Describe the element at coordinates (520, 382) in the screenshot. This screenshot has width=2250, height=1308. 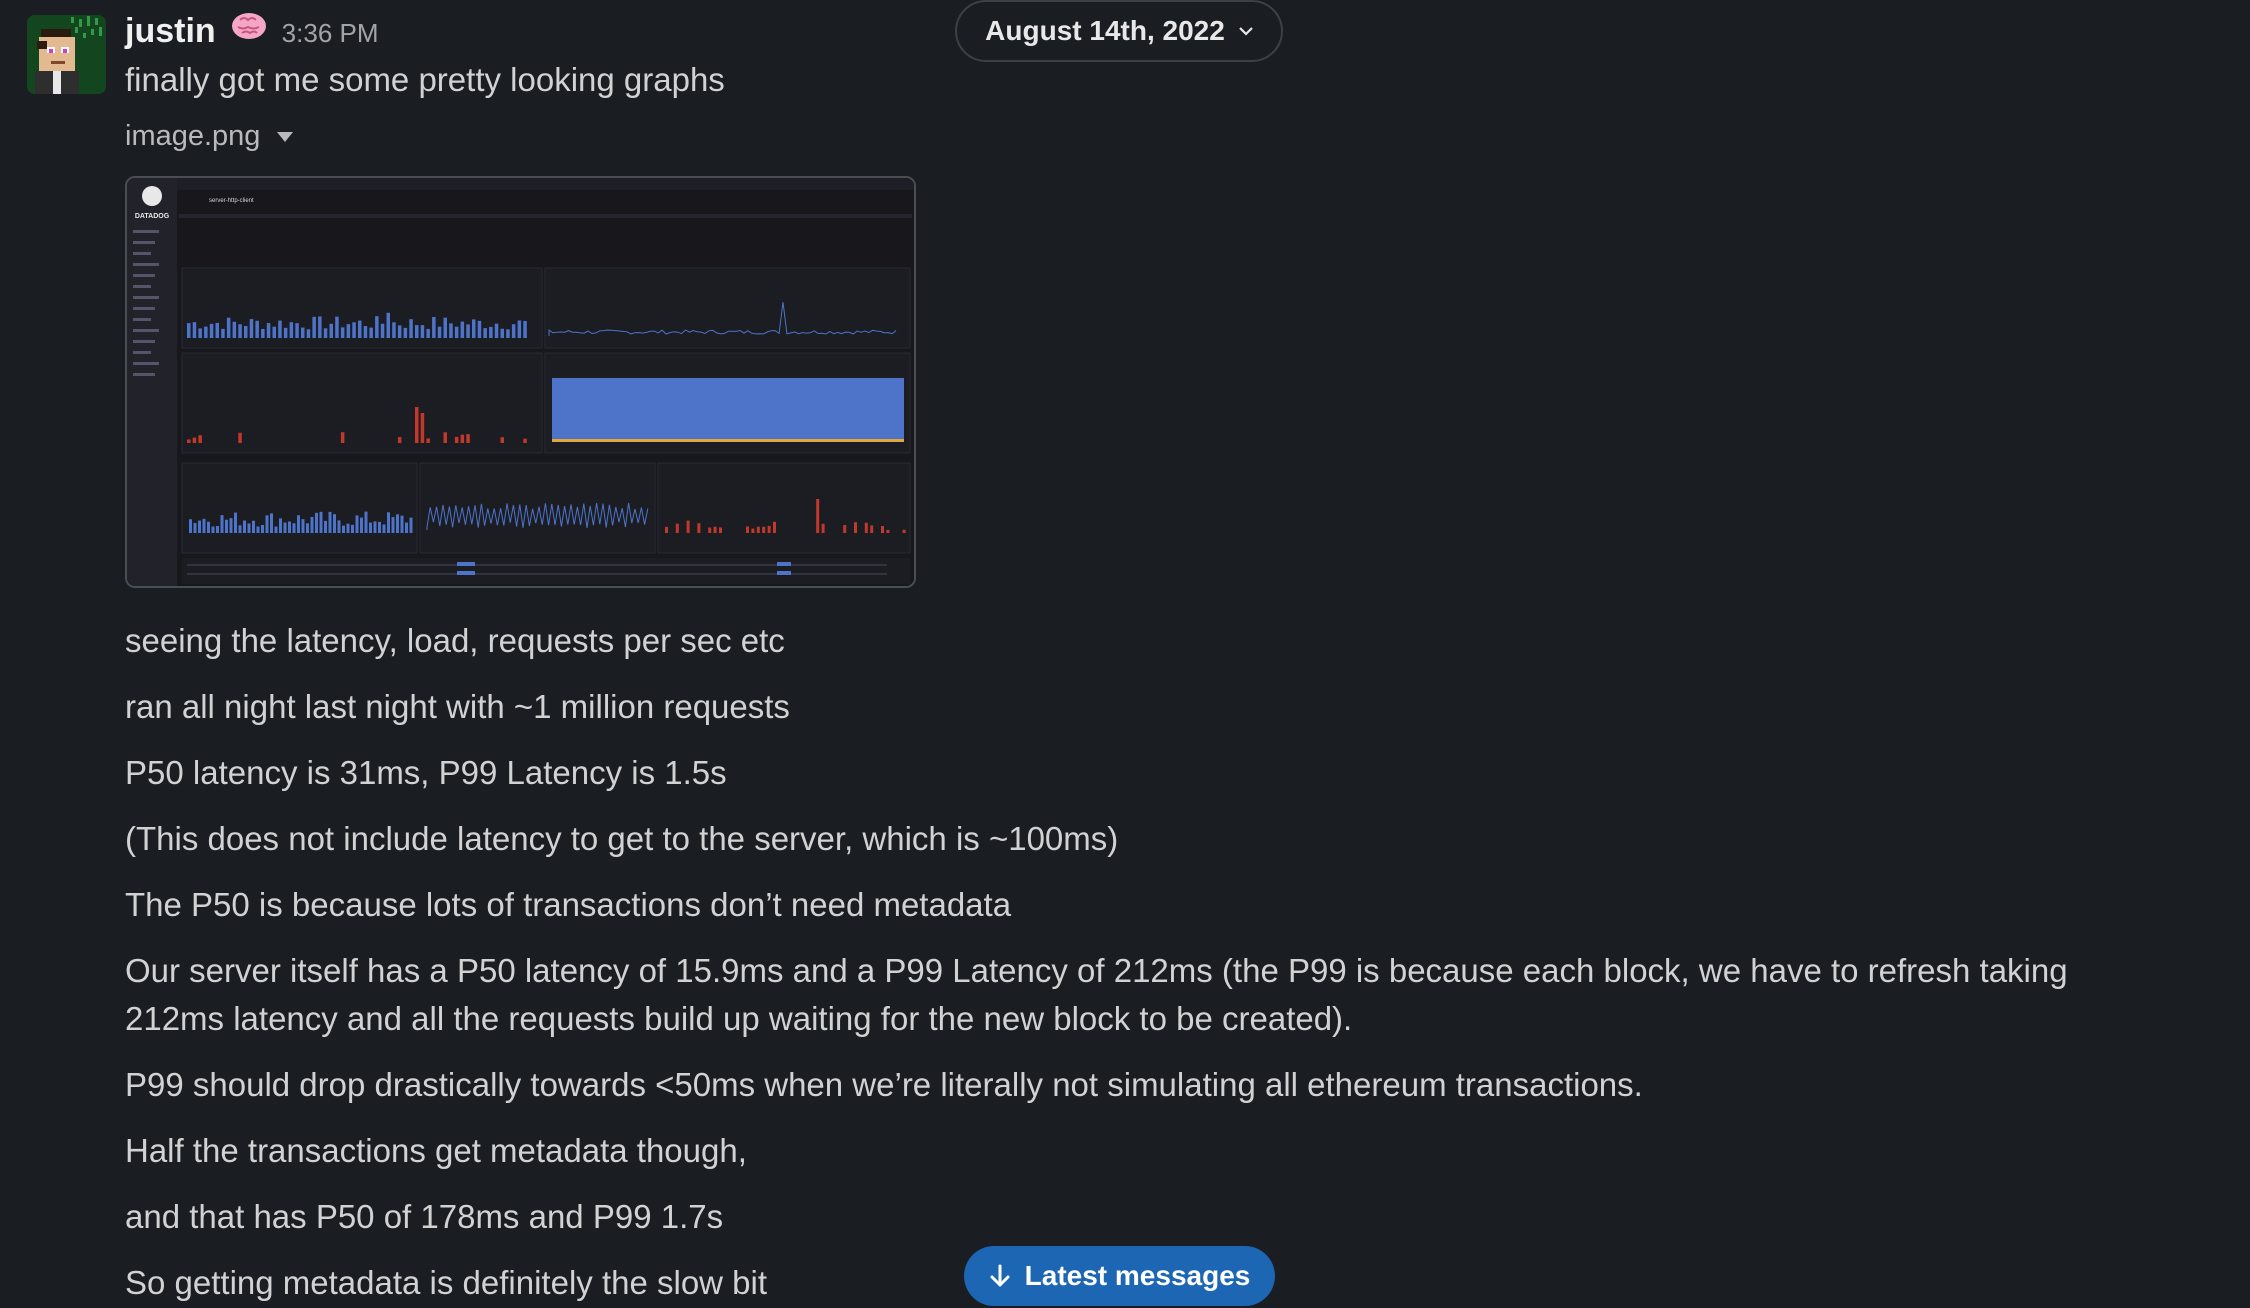
I see `attachment-image: DATADOG server-http-client` at that location.